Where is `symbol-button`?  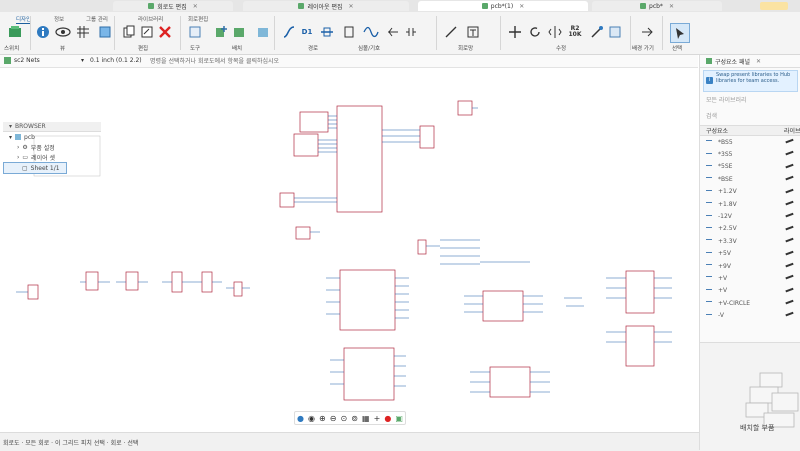
symbol-button is located at coordinates (393, 32).